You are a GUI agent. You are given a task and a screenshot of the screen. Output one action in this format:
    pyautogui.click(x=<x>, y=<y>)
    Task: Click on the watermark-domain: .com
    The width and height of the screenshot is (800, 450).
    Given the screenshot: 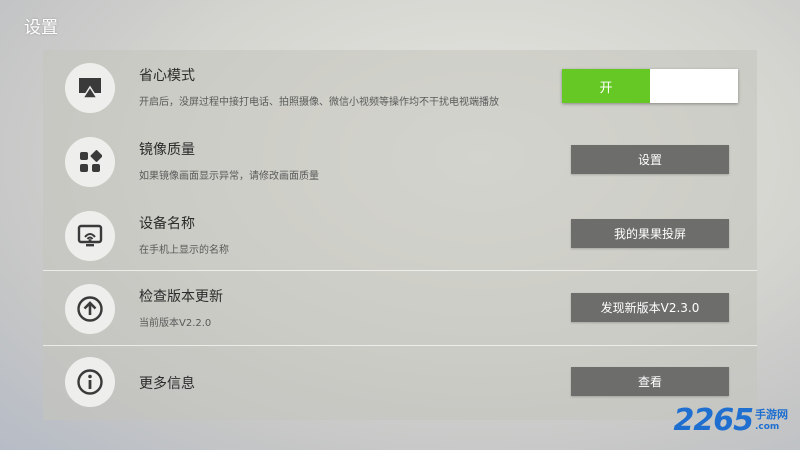 What is the action you would take?
    pyautogui.click(x=767, y=427)
    